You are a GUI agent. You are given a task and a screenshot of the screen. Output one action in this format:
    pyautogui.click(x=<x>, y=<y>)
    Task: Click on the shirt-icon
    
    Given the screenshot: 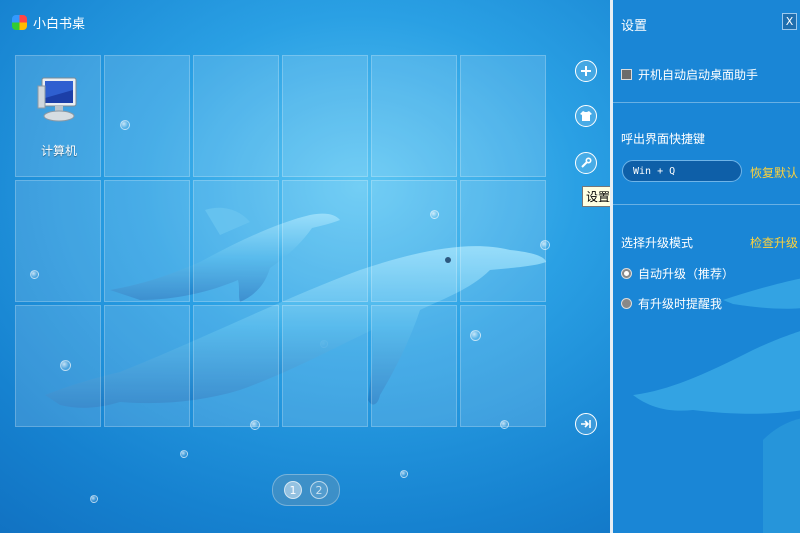 What is the action you would take?
    pyautogui.click(x=586, y=116)
    